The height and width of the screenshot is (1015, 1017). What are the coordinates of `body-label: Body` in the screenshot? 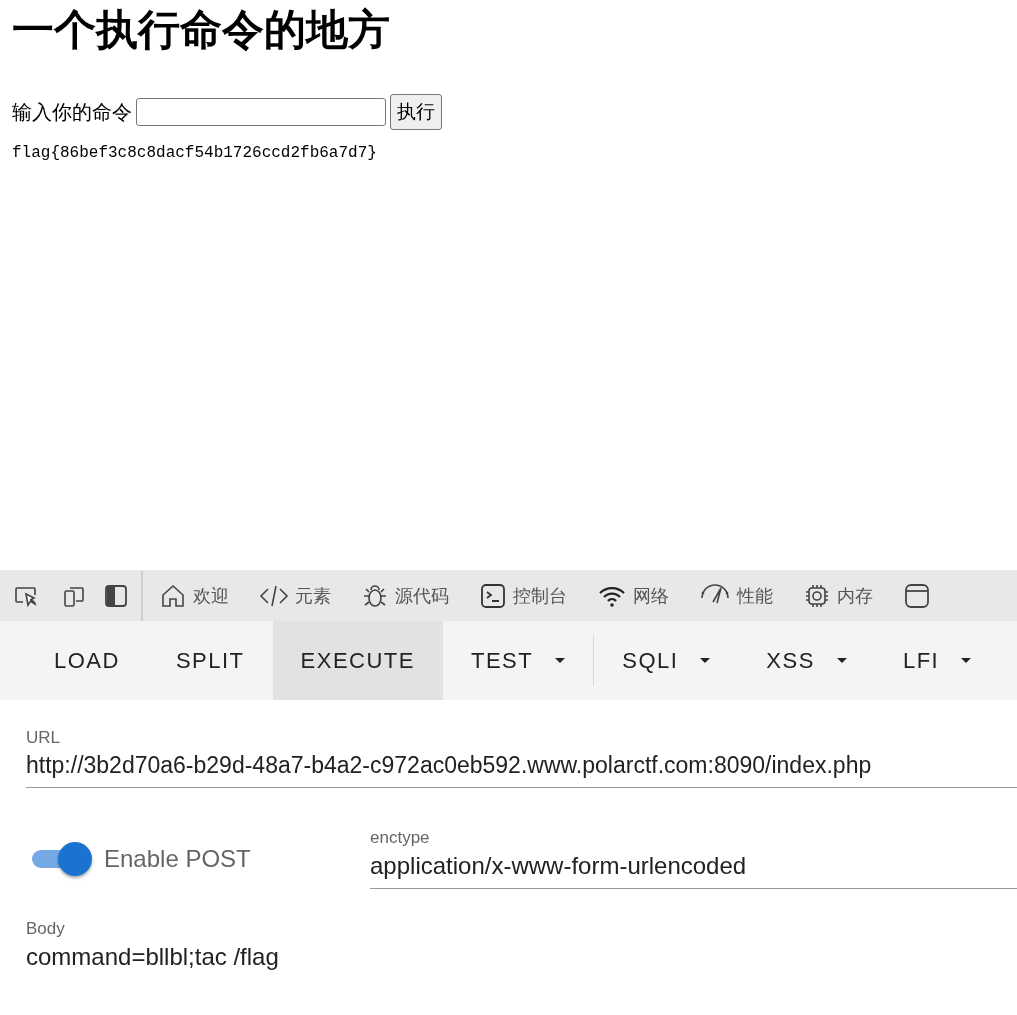 It's located at (46, 929).